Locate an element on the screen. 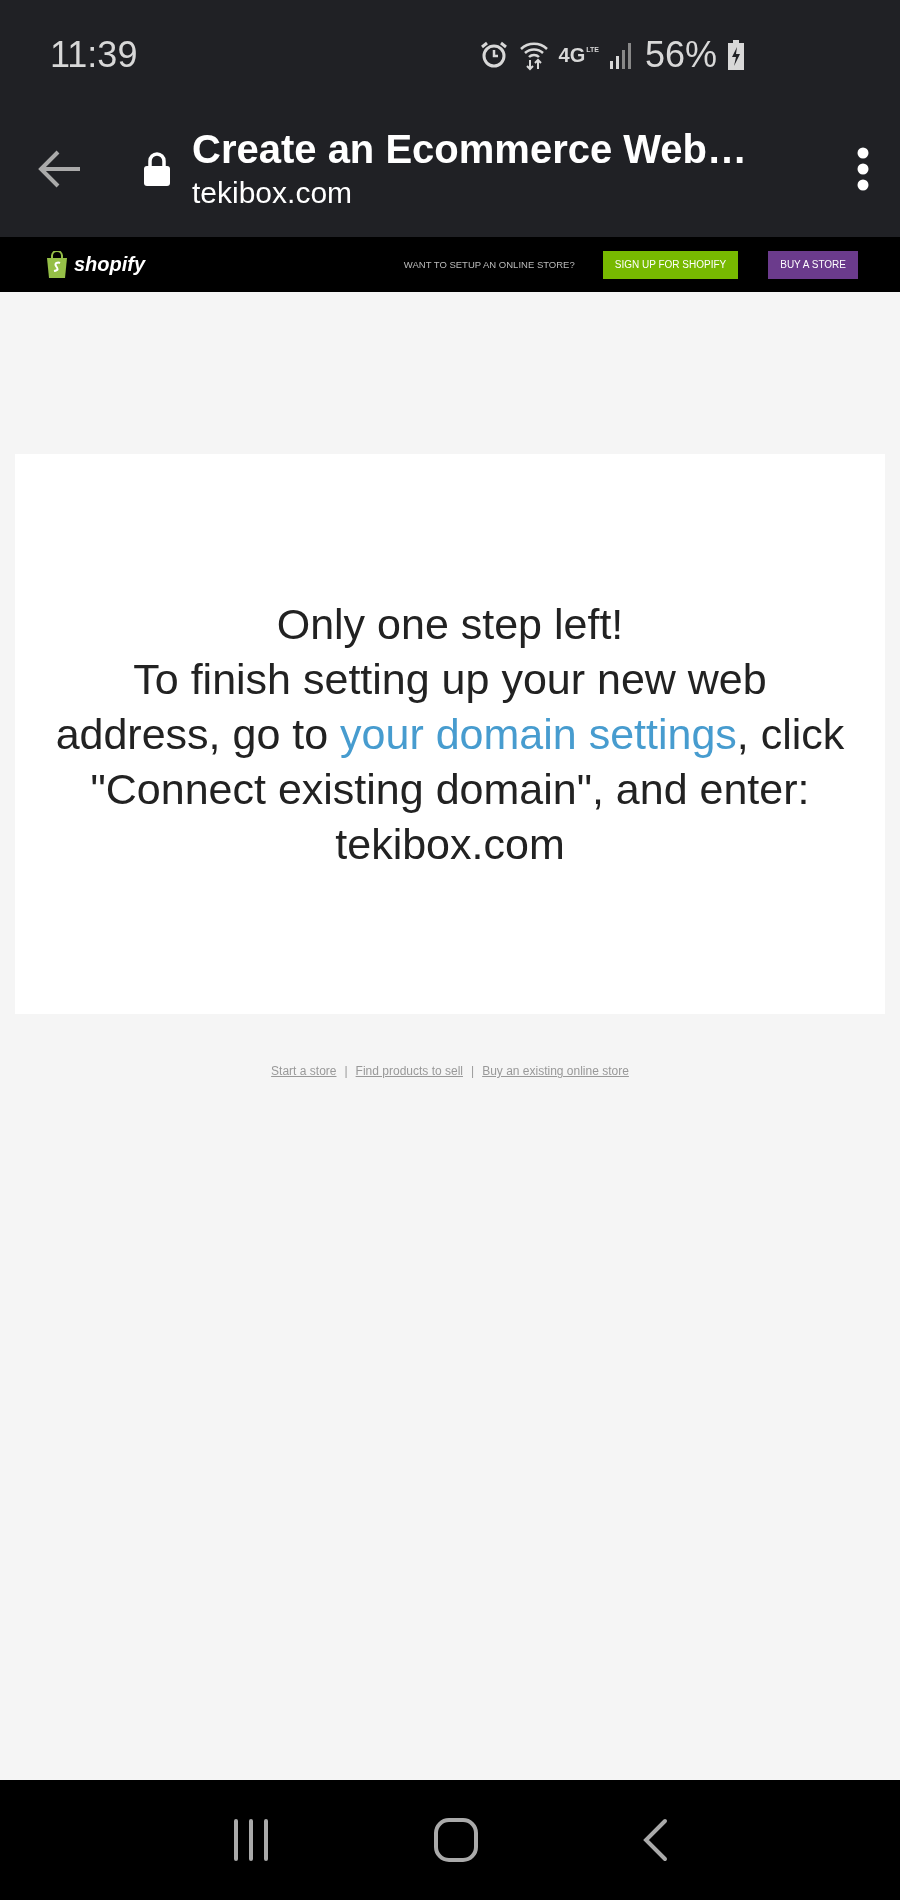  back-icon is located at coordinates (655, 1840).